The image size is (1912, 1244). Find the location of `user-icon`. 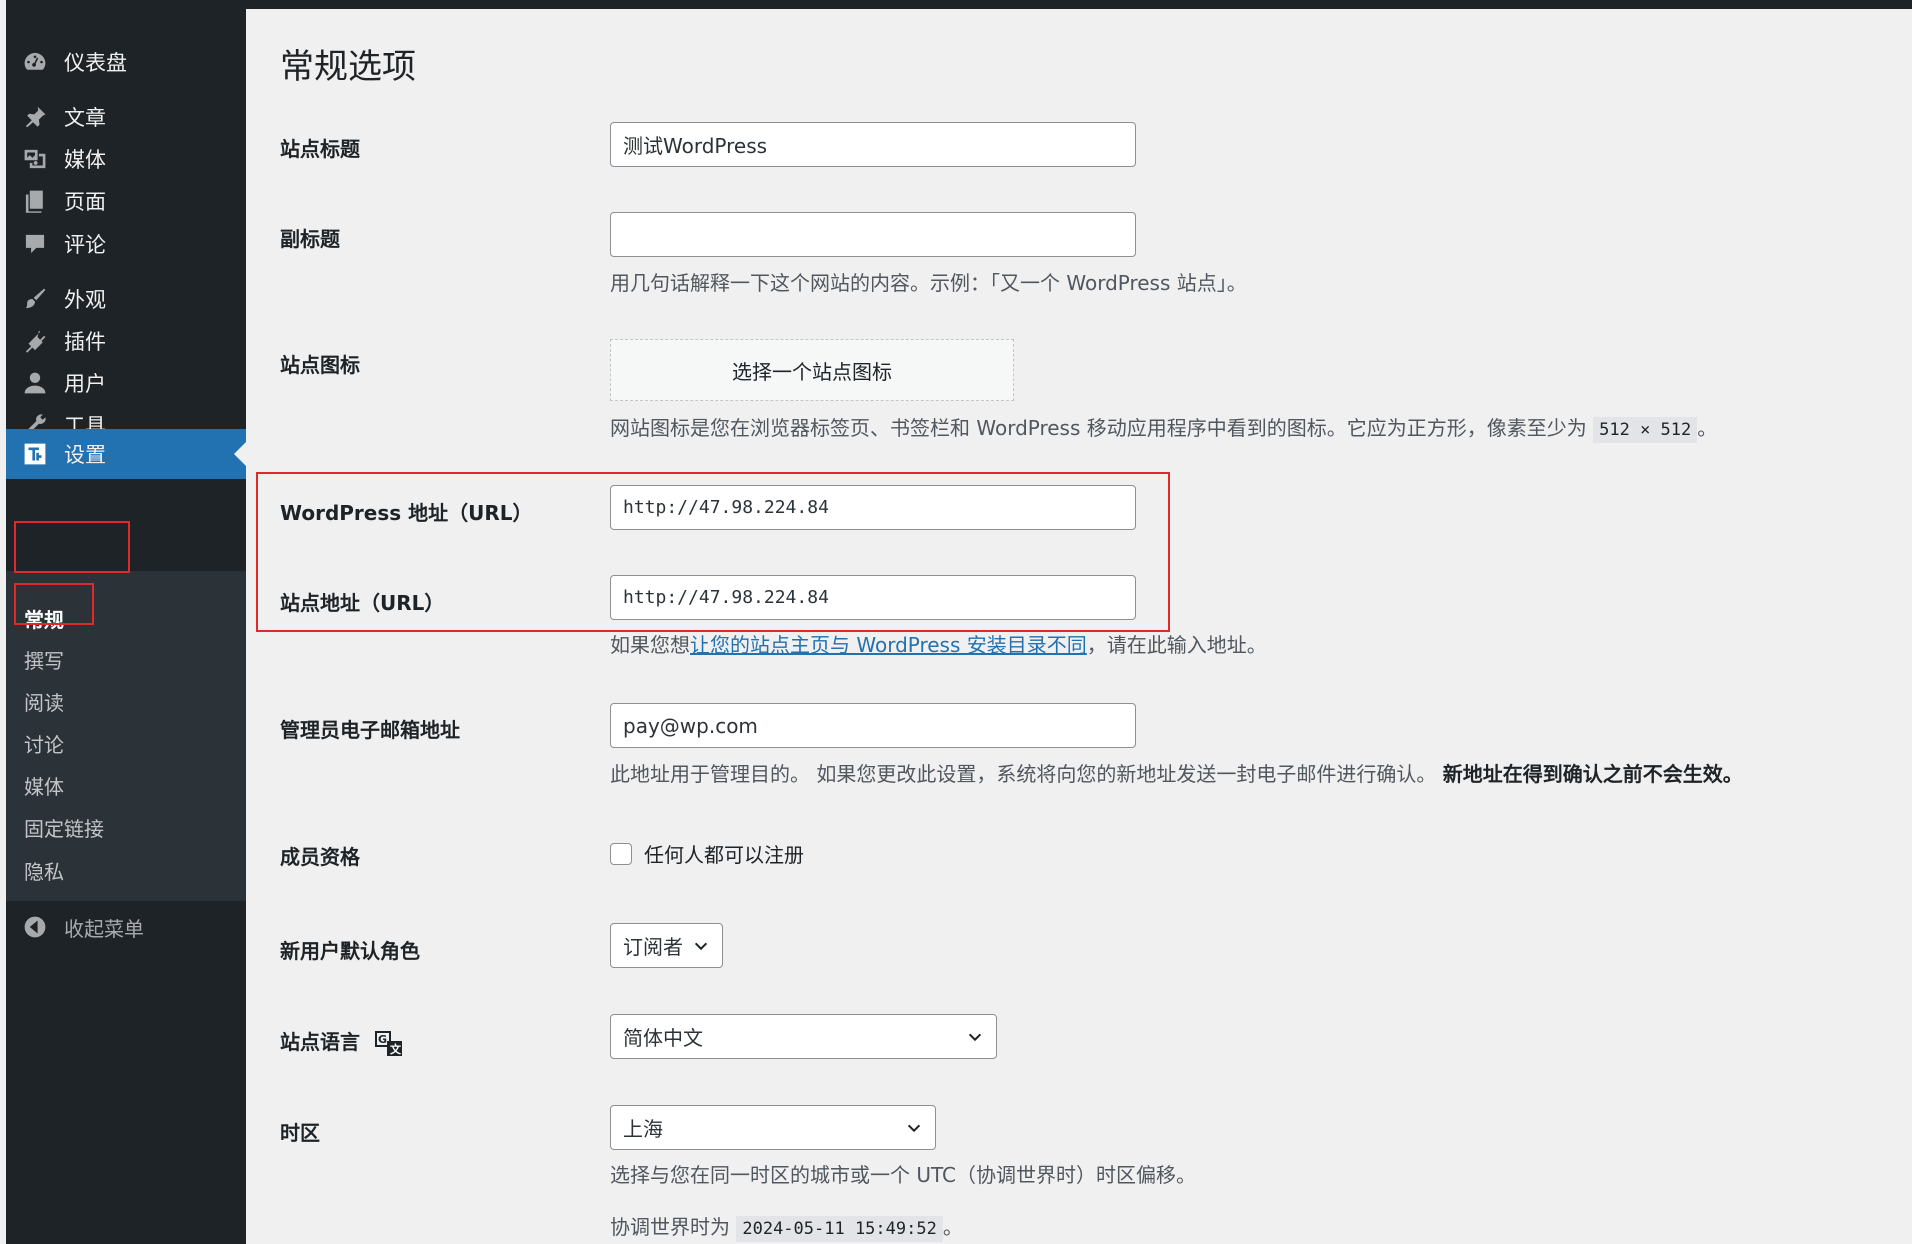

user-icon is located at coordinates (35, 383).